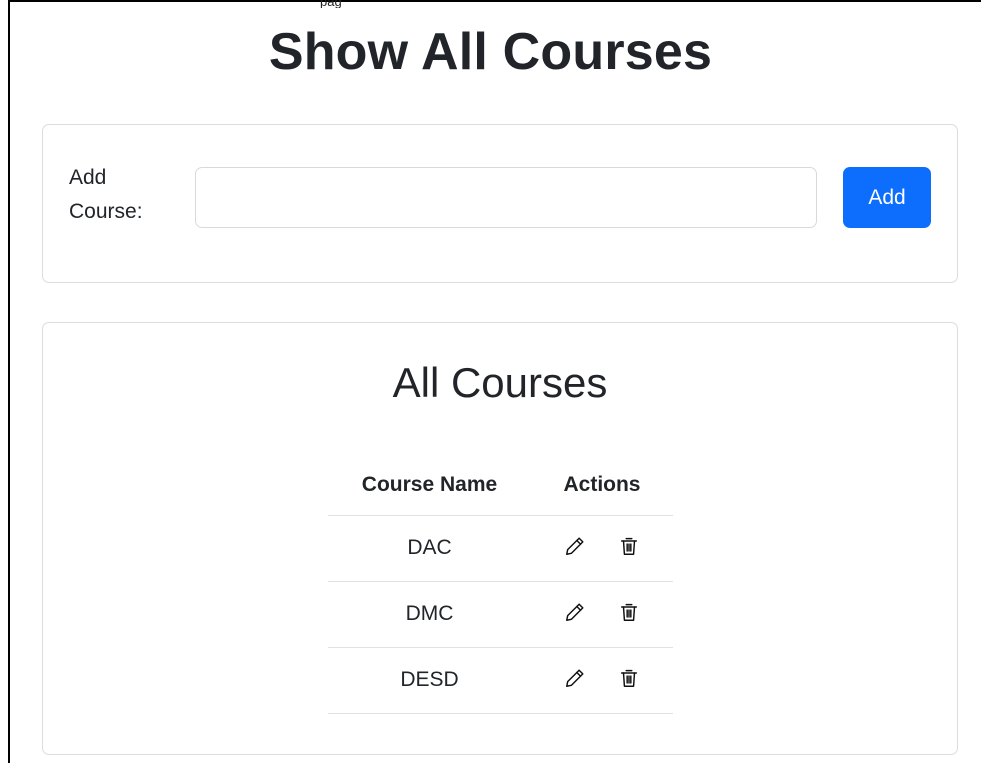 Image resolution: width=981 pixels, height=763 pixels. What do you see at coordinates (500, 382) in the screenshot?
I see `all-courses-title: All Courses` at bounding box center [500, 382].